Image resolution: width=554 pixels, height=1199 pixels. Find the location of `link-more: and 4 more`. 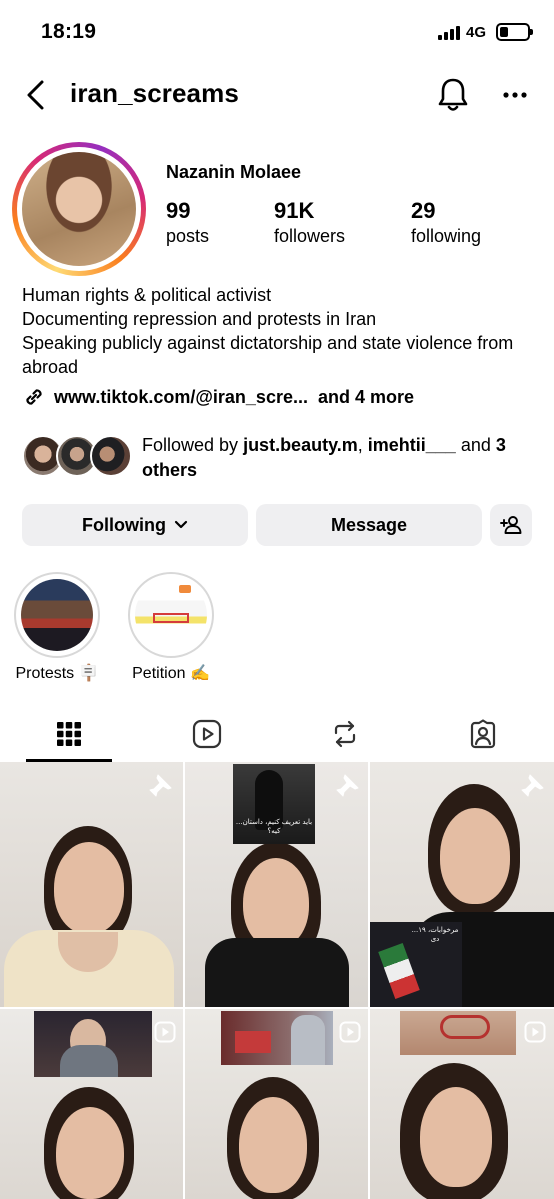

link-more: and 4 more is located at coordinates (366, 397).